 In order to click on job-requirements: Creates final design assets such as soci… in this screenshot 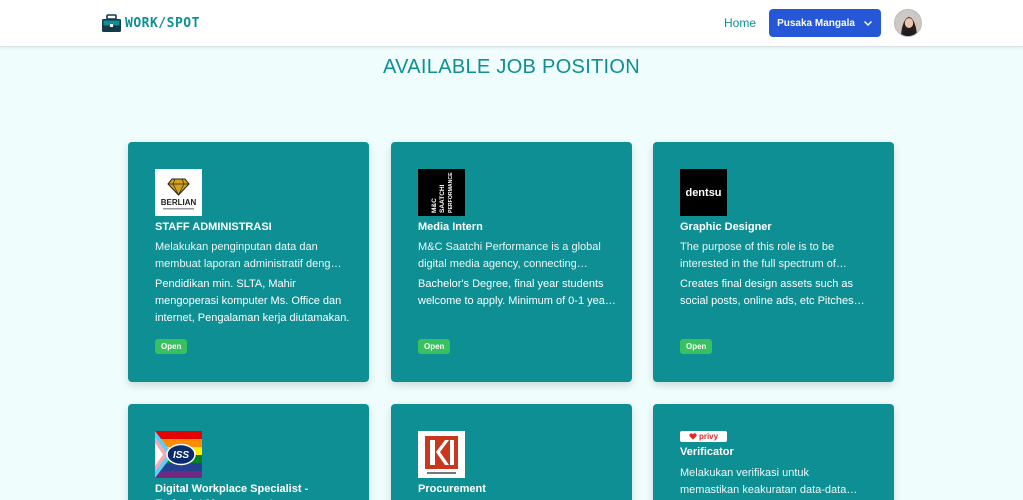, I will do `click(767, 292)`.